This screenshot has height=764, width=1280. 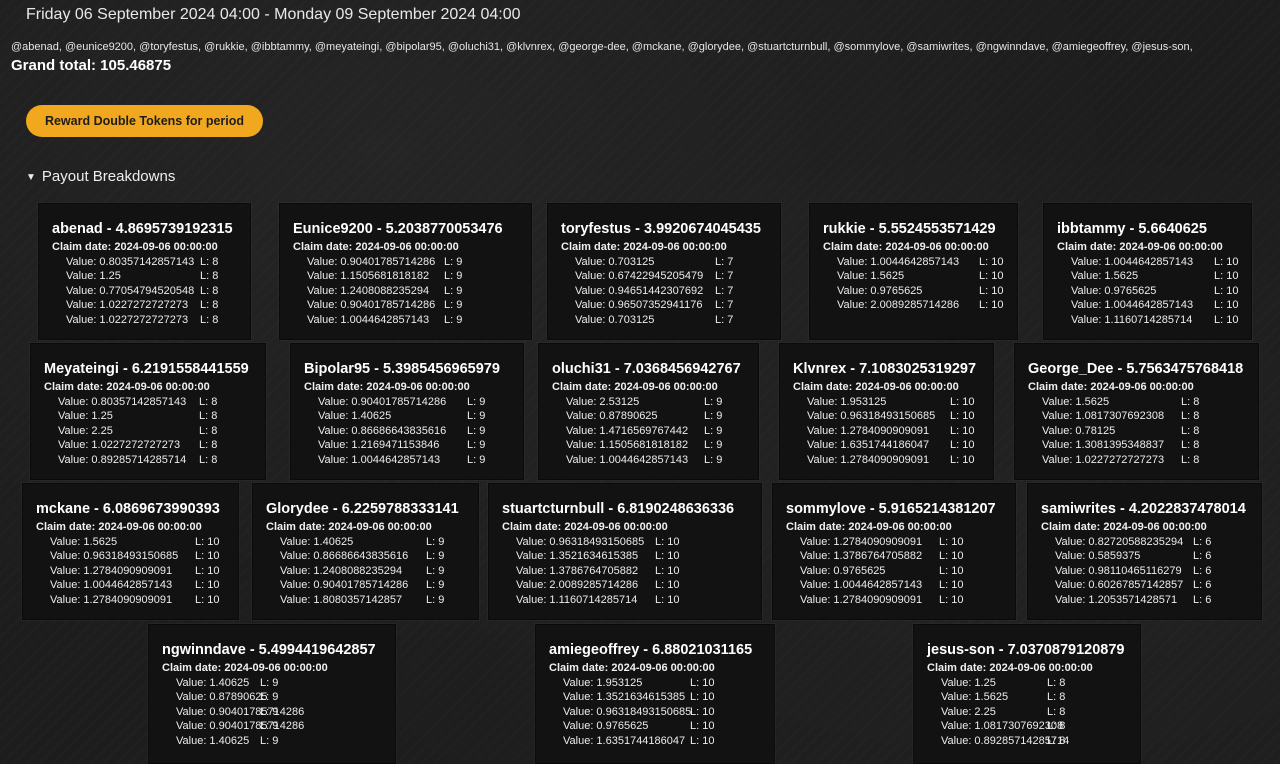 What do you see at coordinates (618, 509) in the screenshot?
I see `card-title: stuartcturnbull - 6.8190248636336` at bounding box center [618, 509].